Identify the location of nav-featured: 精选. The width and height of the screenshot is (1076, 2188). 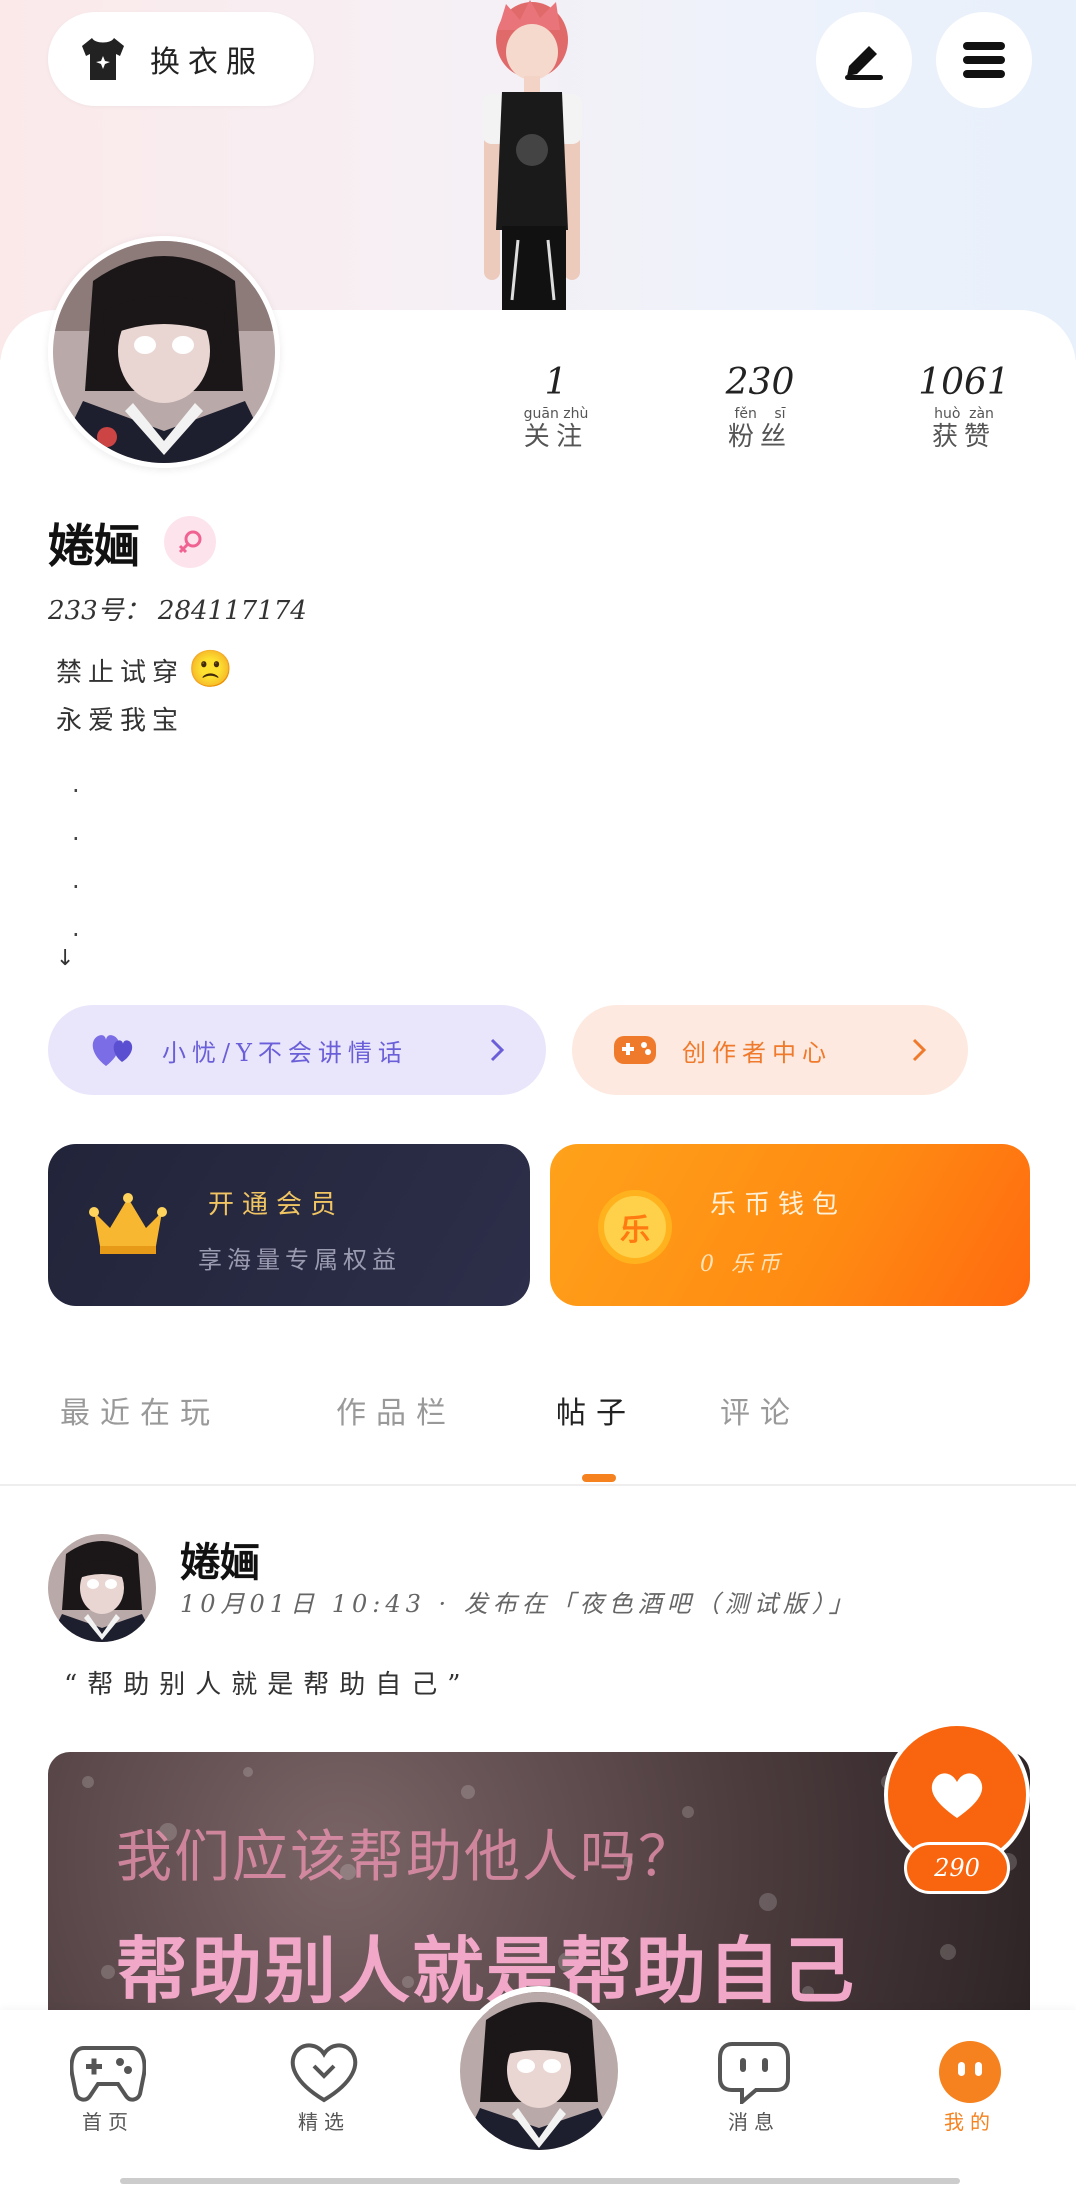
(324, 2087).